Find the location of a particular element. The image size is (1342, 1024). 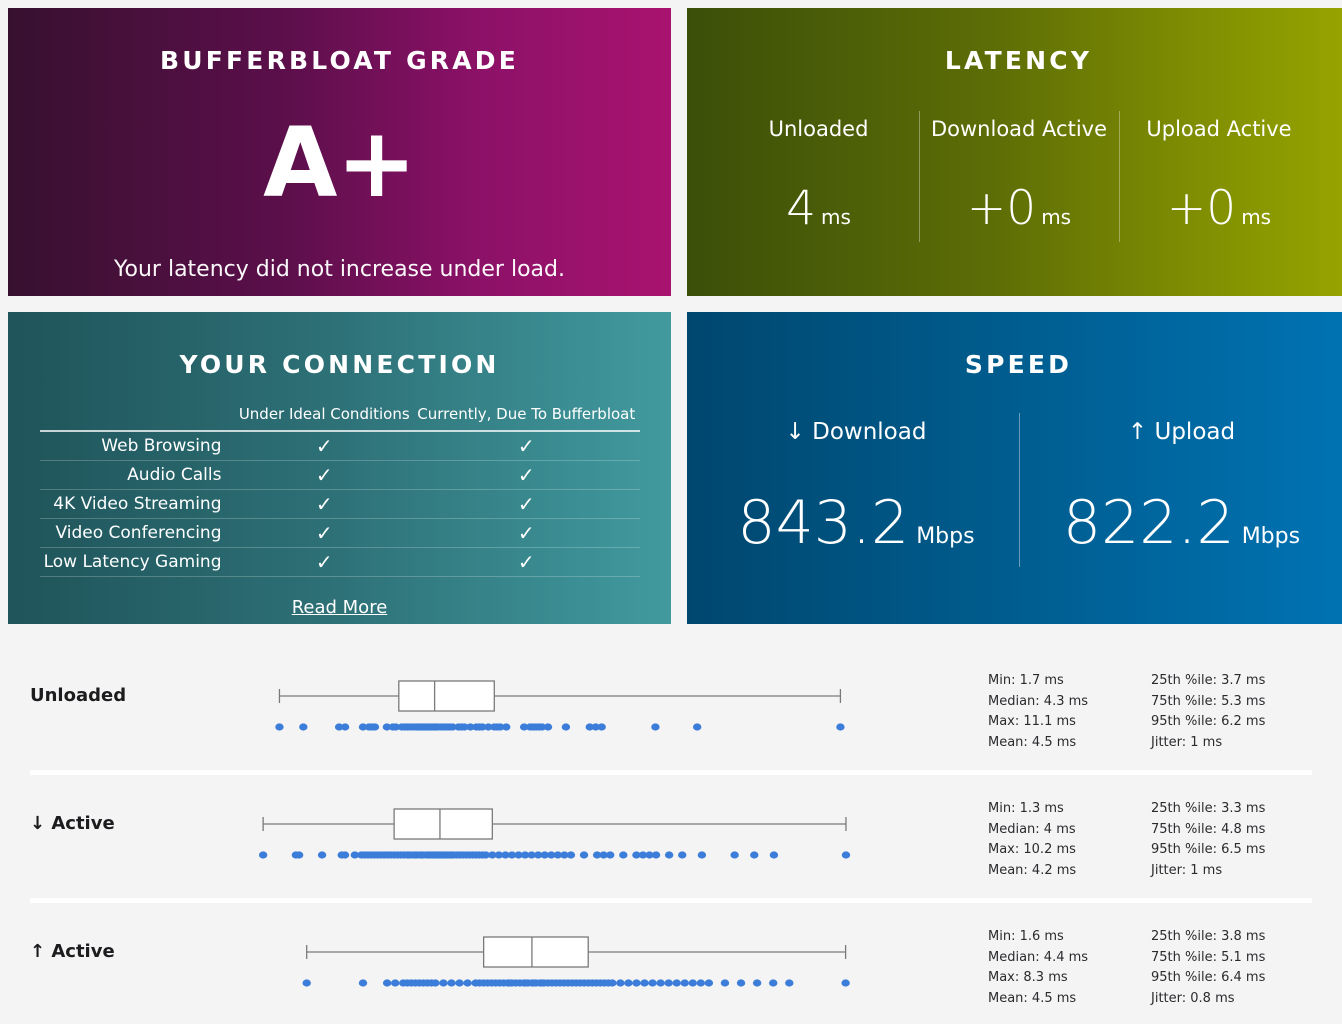

connection-task-label: Audio Calls is located at coordinates (174, 474).